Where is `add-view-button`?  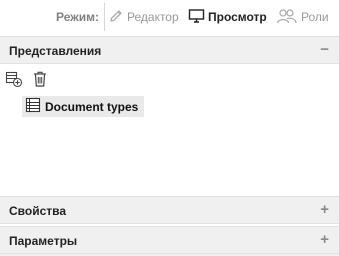
add-view-button is located at coordinates (14, 80).